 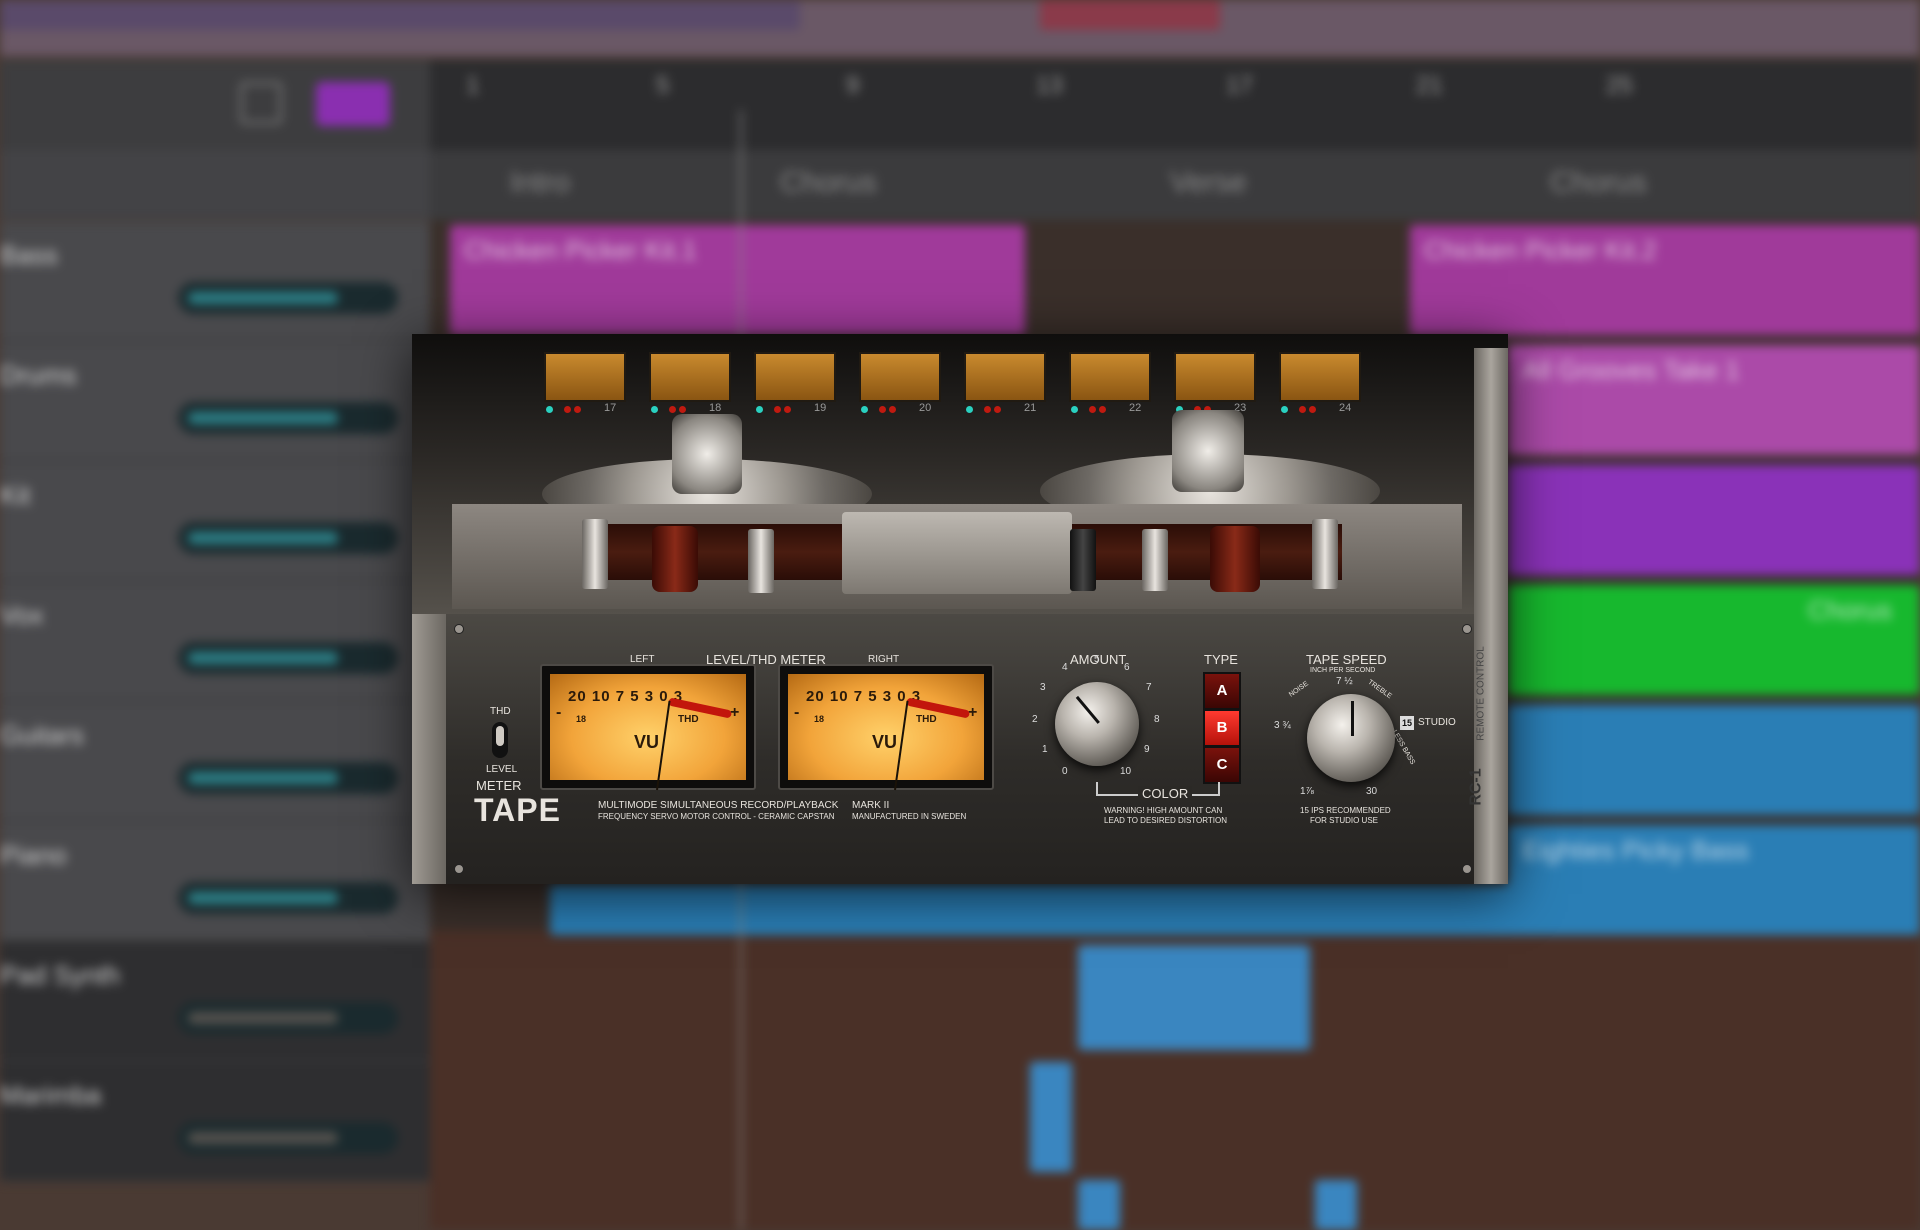 What do you see at coordinates (960, 28) in the screenshot?
I see `daw-toolbar` at bounding box center [960, 28].